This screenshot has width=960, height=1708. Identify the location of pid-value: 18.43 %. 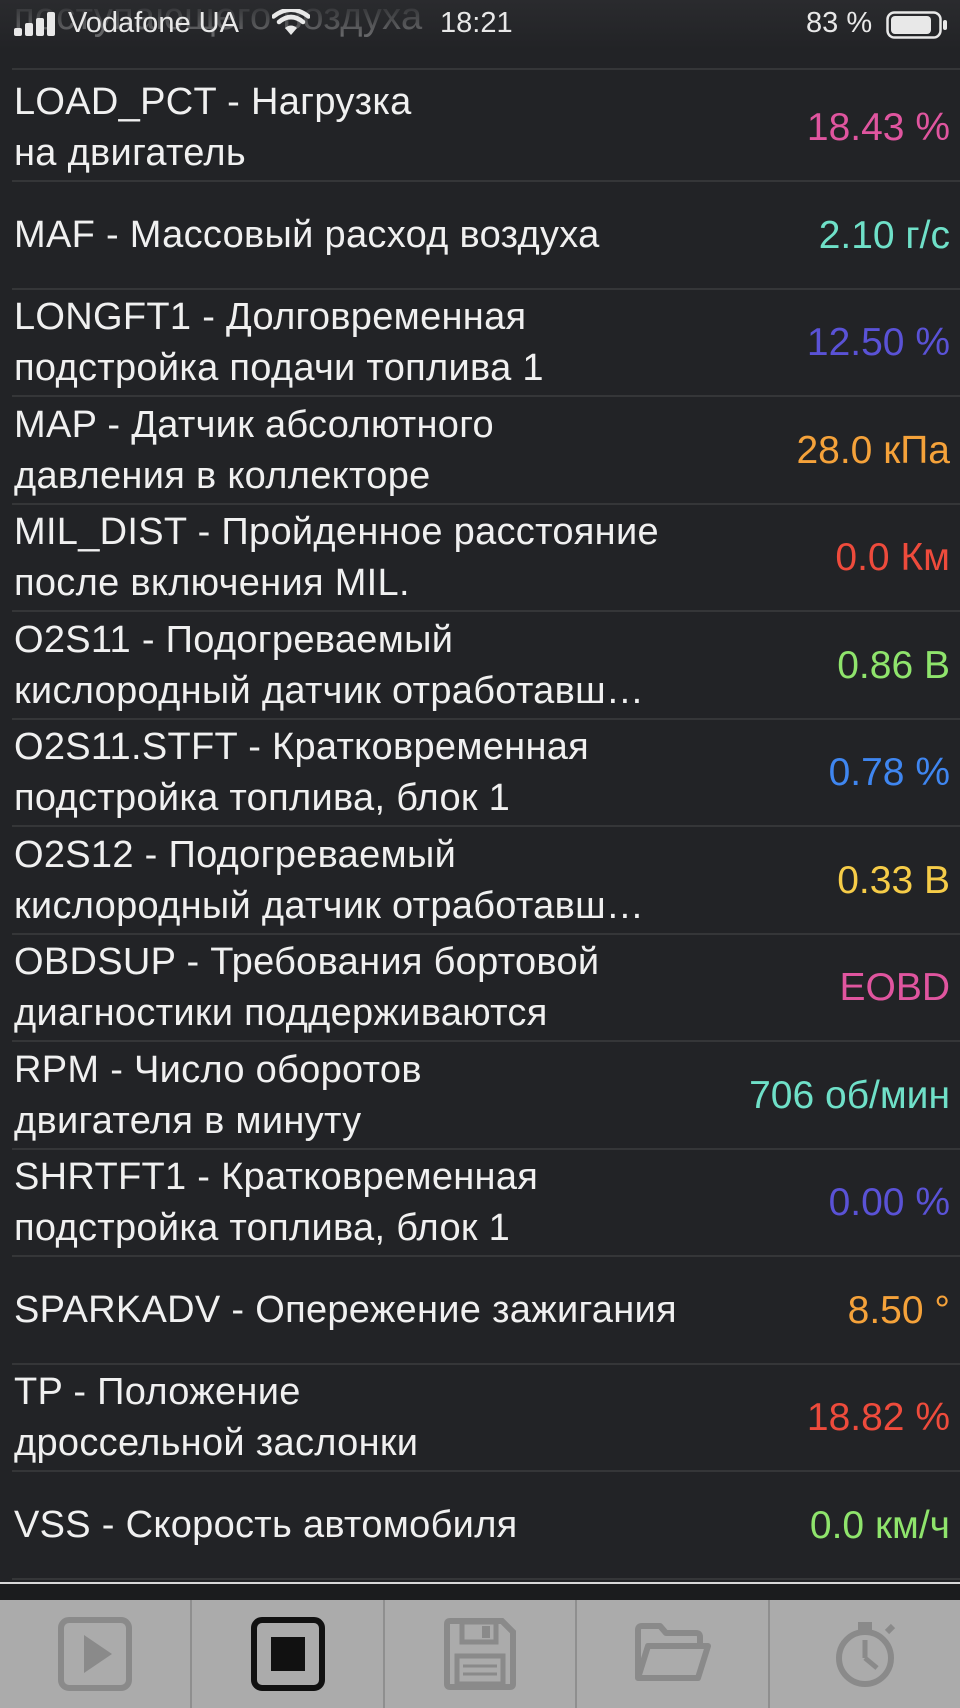
(878, 127).